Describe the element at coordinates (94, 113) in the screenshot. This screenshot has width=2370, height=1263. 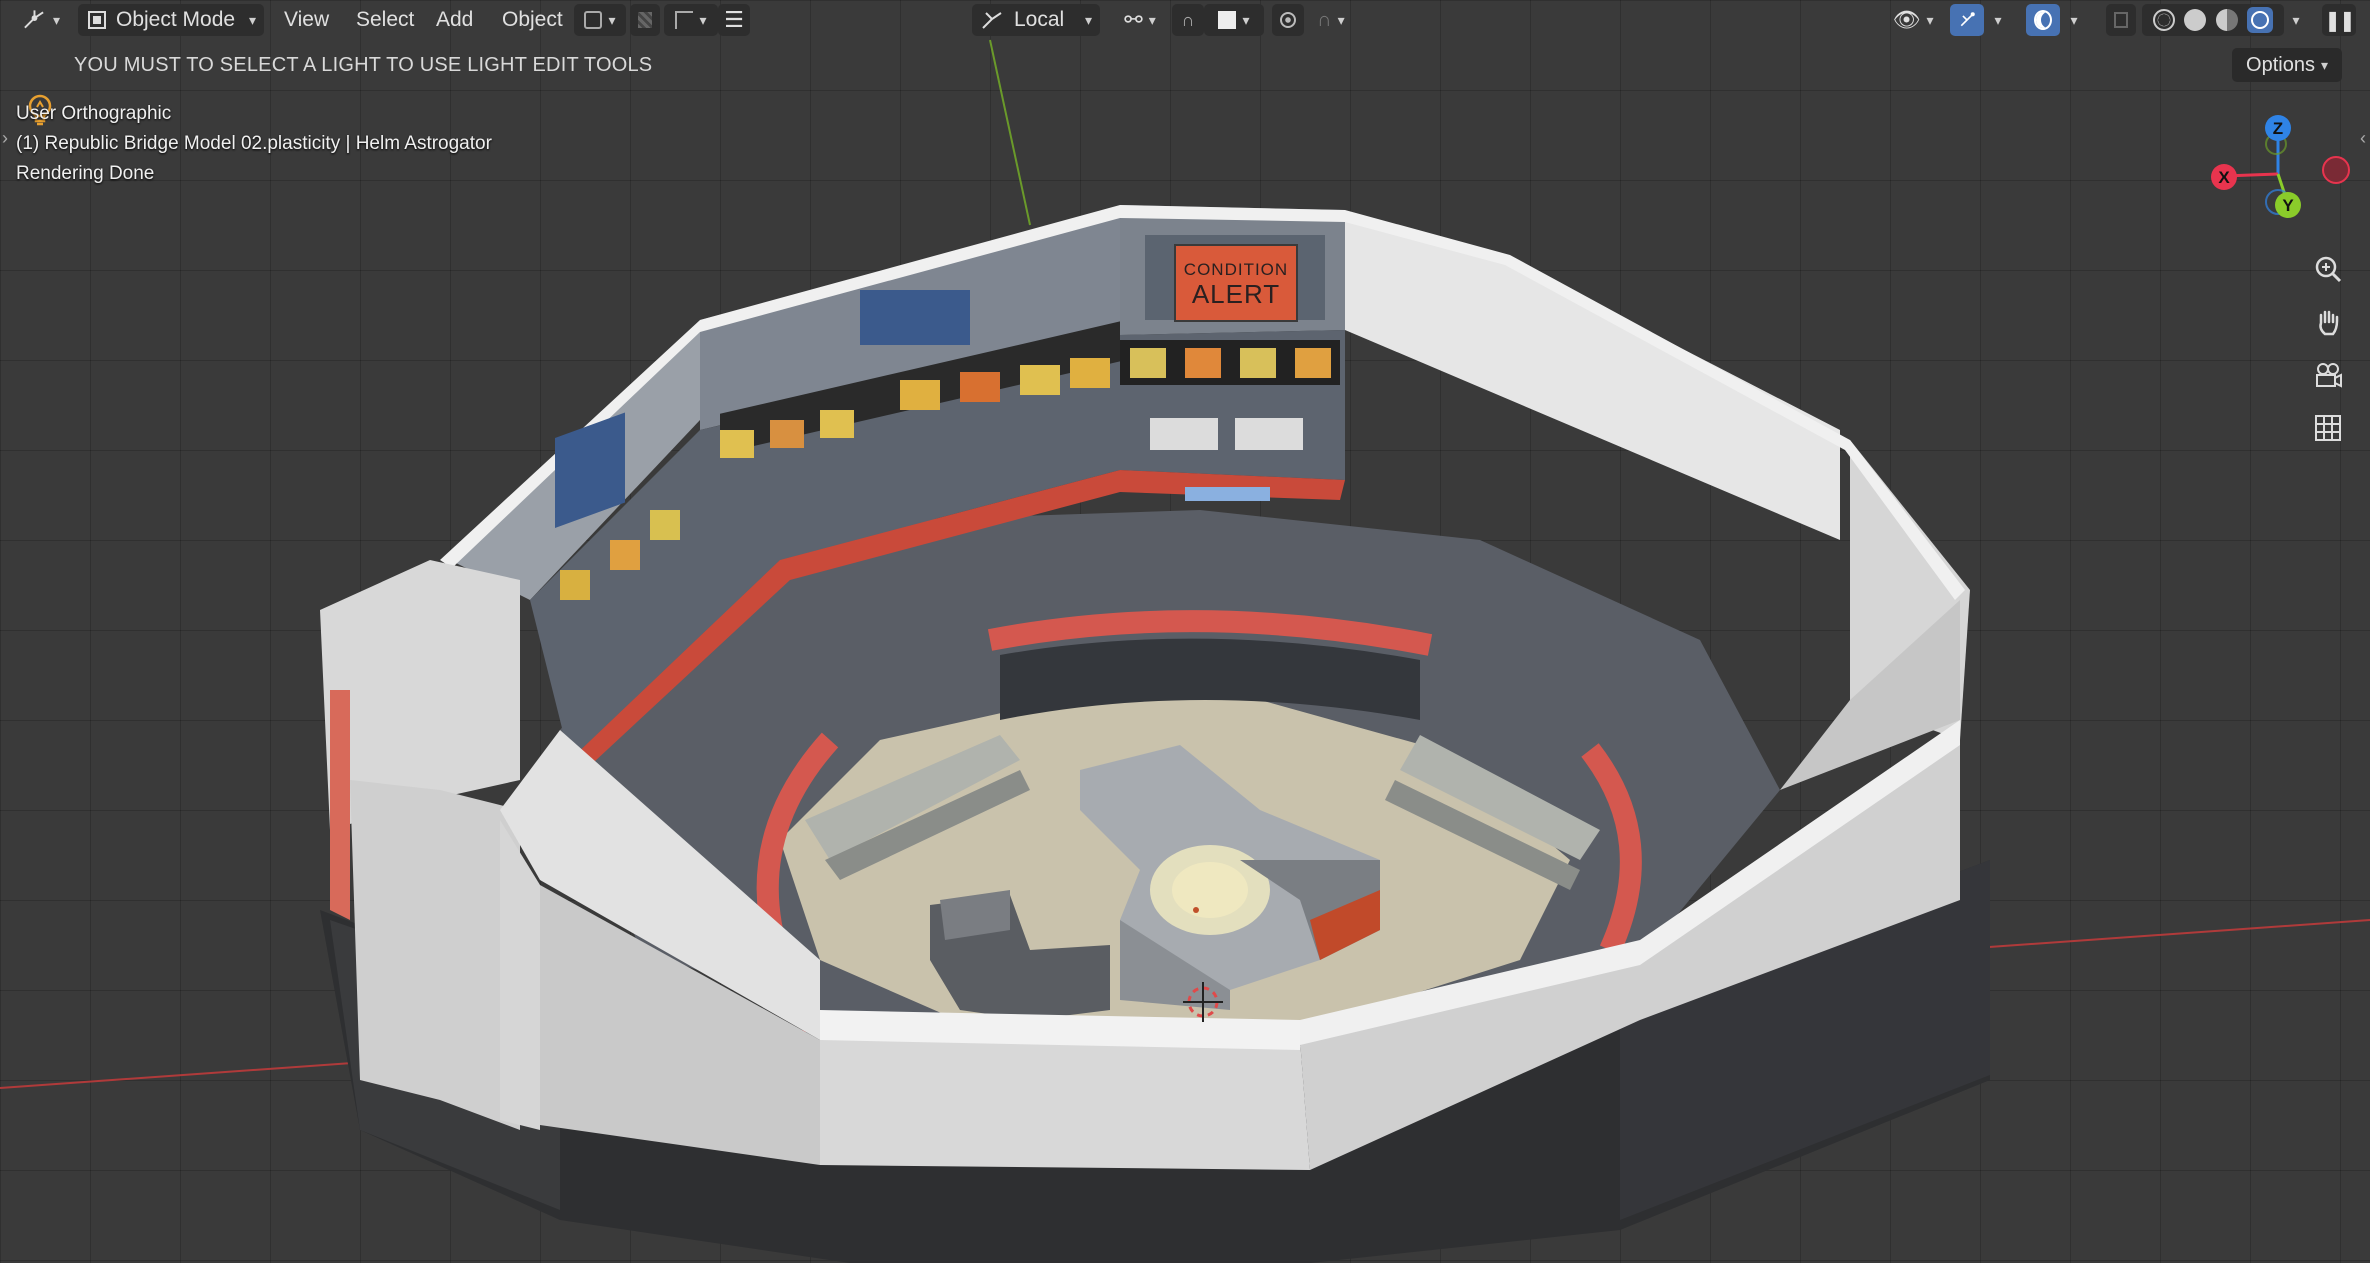
I see `view-name: User Orthographic` at that location.